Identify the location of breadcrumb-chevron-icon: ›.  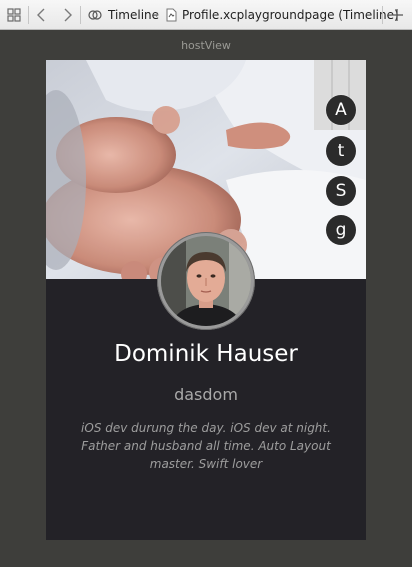
(157, 14).